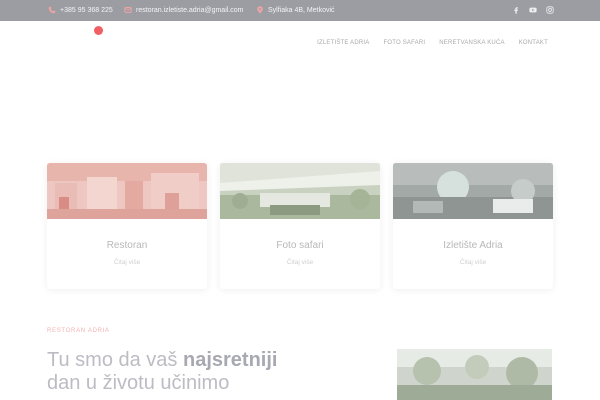 The height and width of the screenshot is (400, 600). I want to click on card-image-foto-safari, so click(300, 191).